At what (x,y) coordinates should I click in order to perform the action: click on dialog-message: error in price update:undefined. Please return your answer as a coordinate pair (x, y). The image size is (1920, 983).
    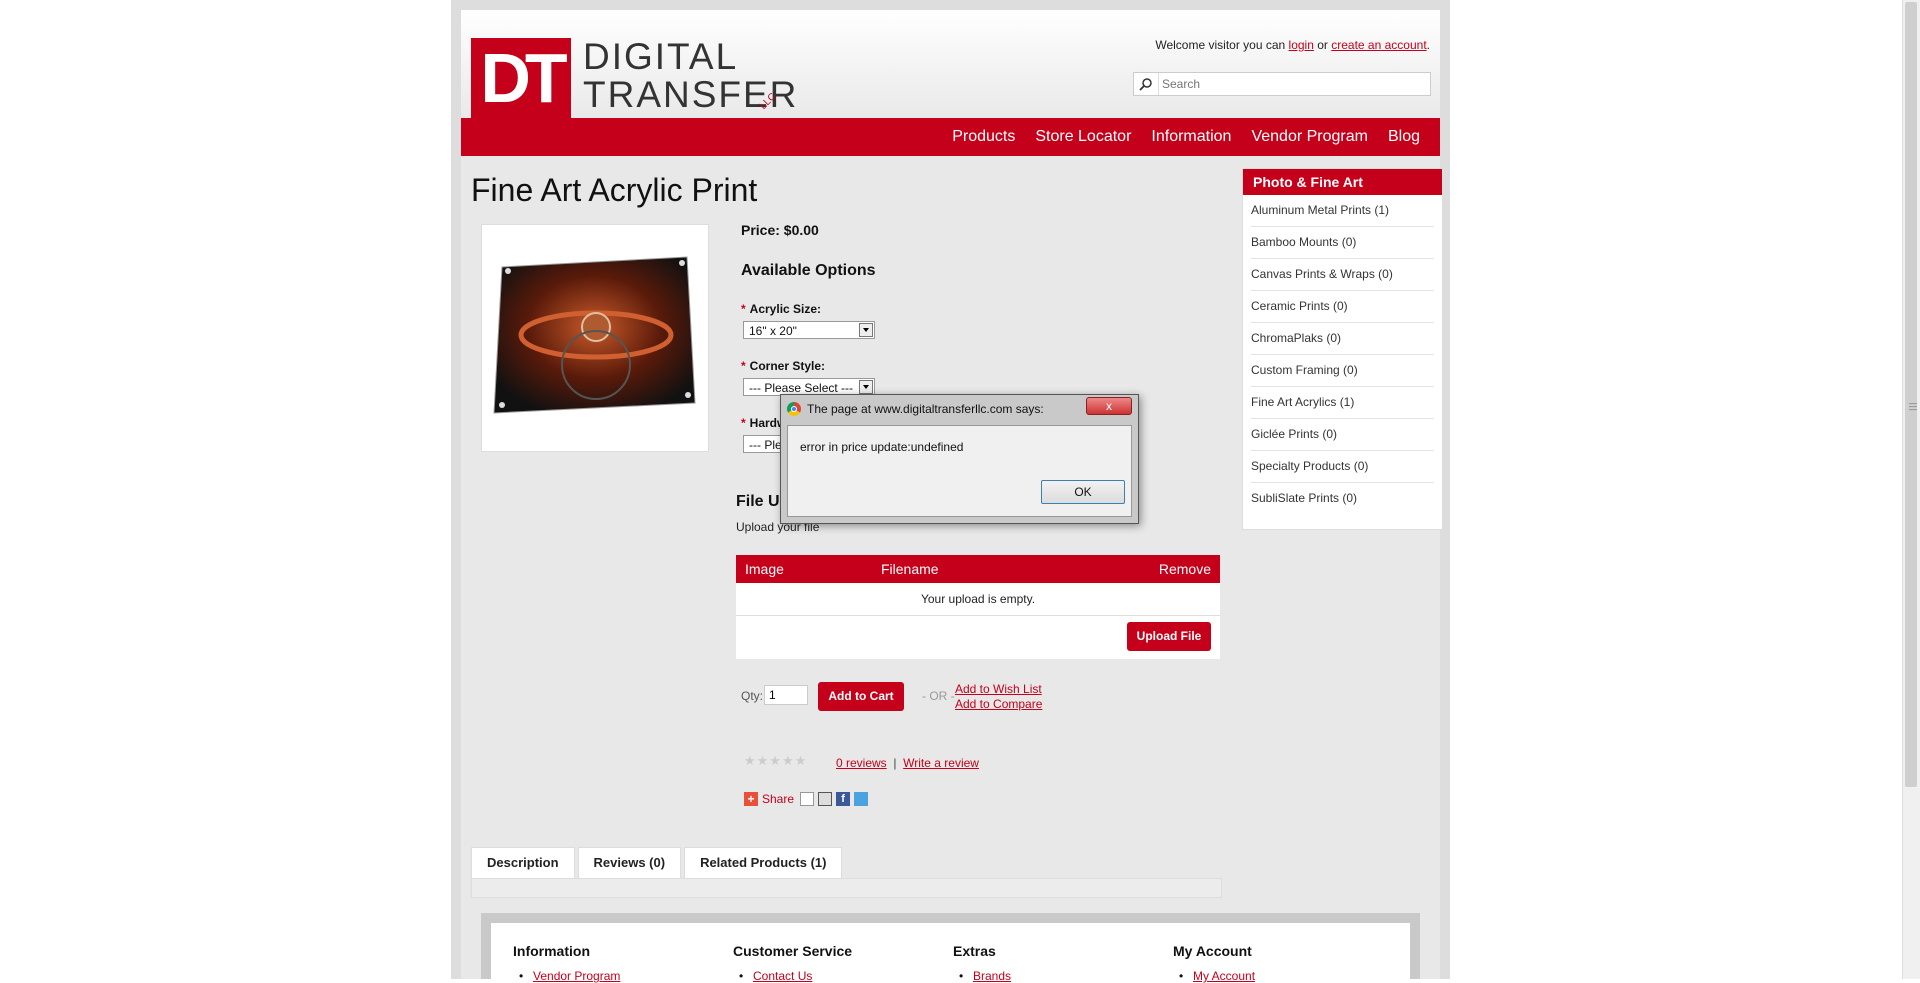
    Looking at the image, I should click on (882, 447).